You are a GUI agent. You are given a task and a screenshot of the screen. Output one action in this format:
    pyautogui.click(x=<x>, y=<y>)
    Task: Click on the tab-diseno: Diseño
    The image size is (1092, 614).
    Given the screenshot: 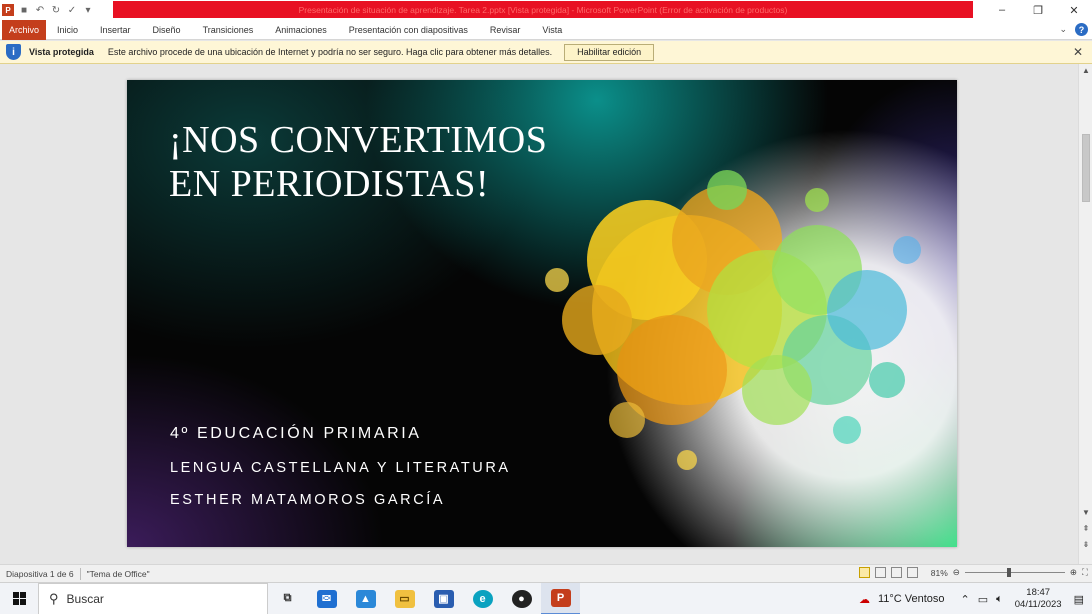 What is the action you would take?
    pyautogui.click(x=167, y=30)
    